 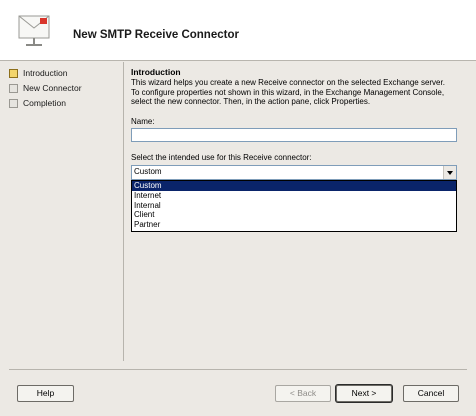 I want to click on step-label: Completion, so click(x=44, y=103).